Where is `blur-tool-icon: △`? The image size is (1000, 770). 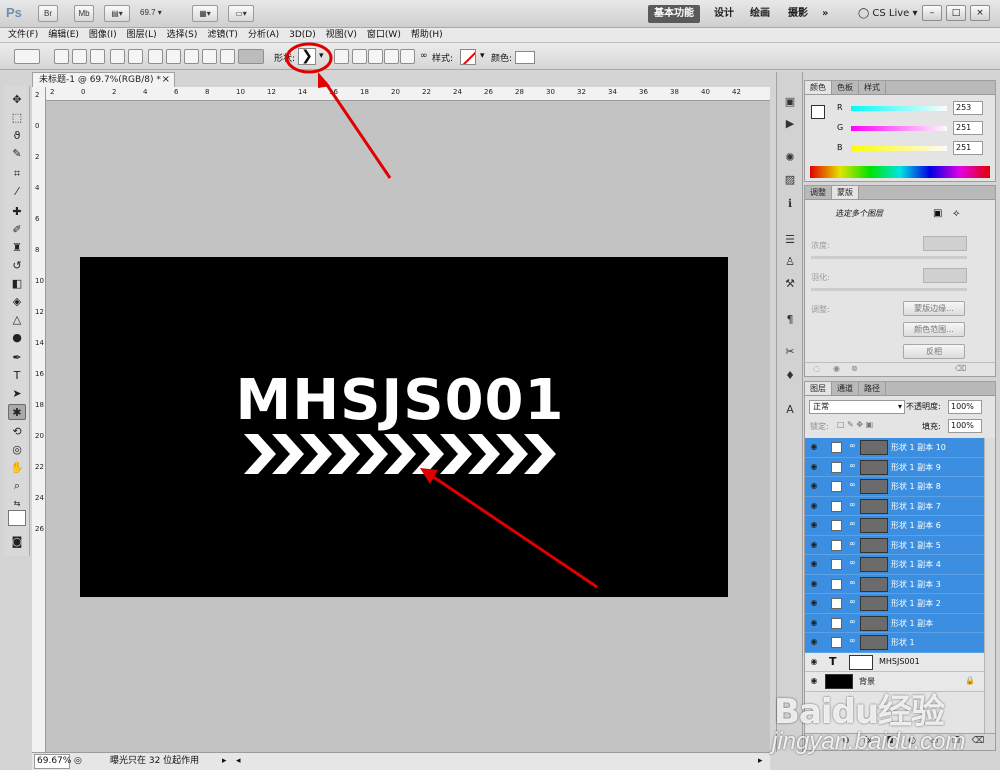 blur-tool-icon: △ is located at coordinates (17, 320).